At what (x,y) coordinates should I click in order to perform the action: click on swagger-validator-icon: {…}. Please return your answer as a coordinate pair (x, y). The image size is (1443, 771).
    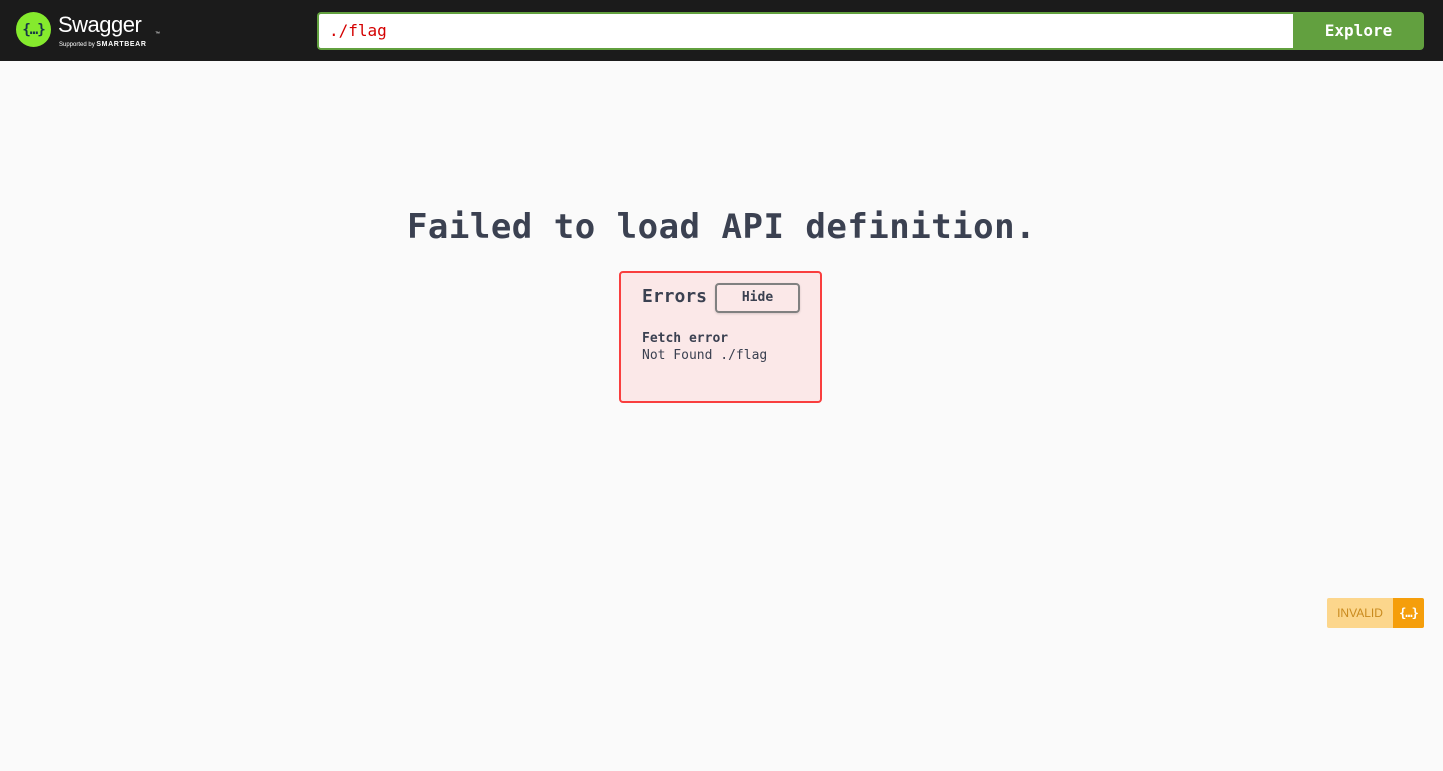
    Looking at the image, I should click on (1408, 613).